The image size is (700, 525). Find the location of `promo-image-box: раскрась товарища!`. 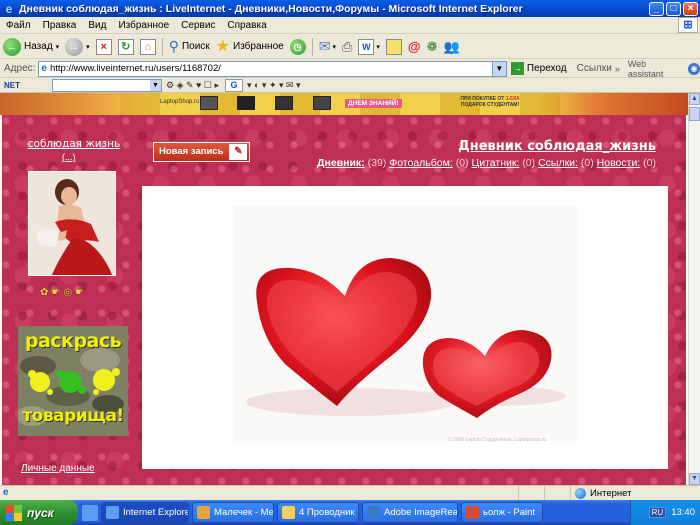

promo-image-box: раскрась товарища! is located at coordinates (73, 381).